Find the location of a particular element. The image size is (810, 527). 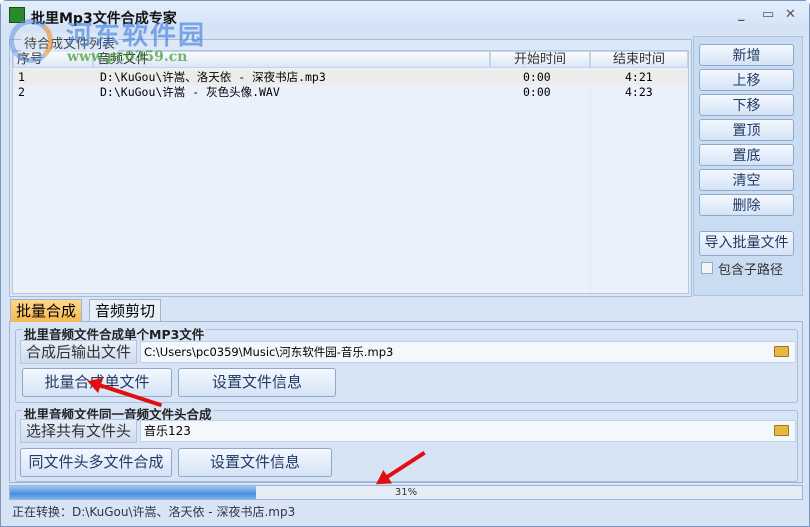

tab-audio-cut: 音频剪切 is located at coordinates (125, 310).